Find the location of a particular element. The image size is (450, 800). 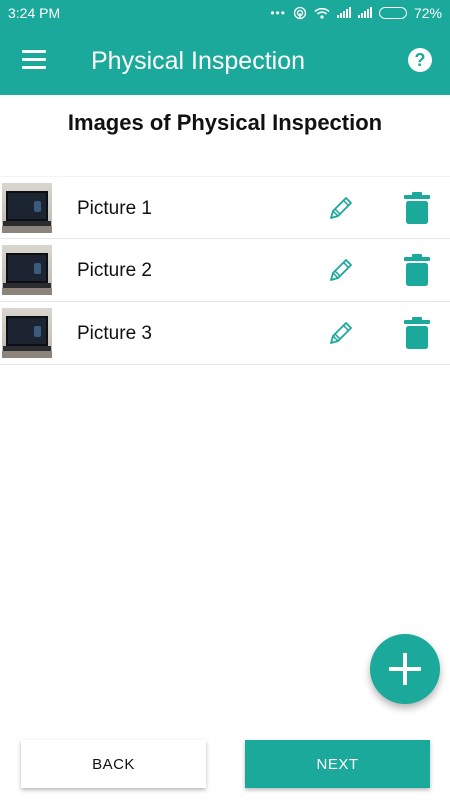

plus-icon is located at coordinates (405, 669).